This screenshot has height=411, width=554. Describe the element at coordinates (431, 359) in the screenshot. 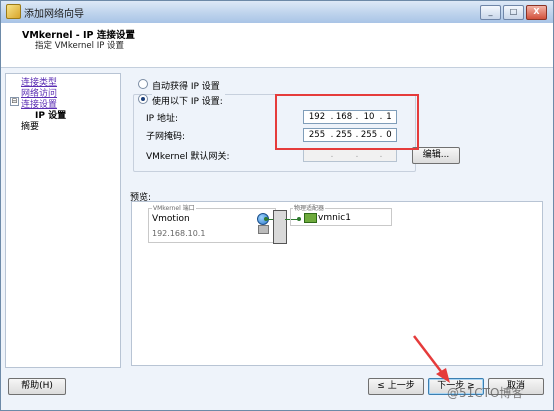

I see `annotation-arrow-icon` at that location.